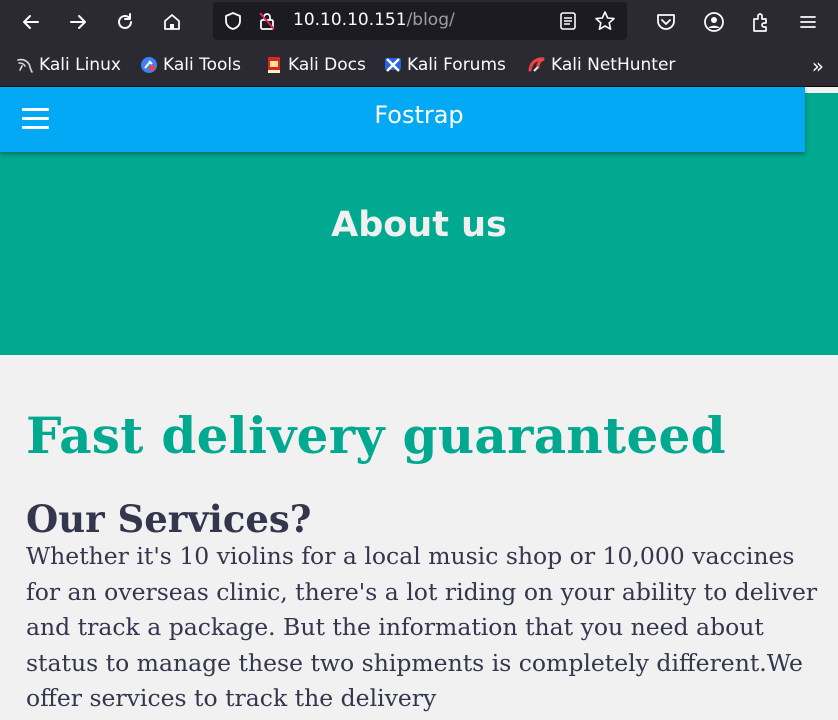 The image size is (838, 720). I want to click on back-button, so click(31, 22).